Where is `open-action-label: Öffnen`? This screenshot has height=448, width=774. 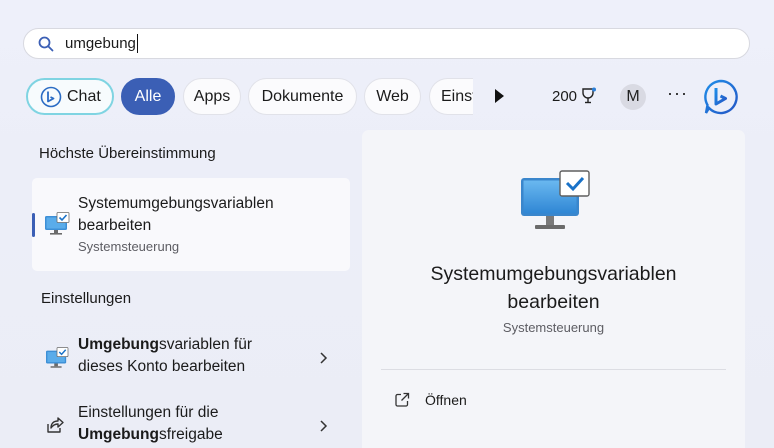
open-action-label: Öffnen is located at coordinates (446, 400).